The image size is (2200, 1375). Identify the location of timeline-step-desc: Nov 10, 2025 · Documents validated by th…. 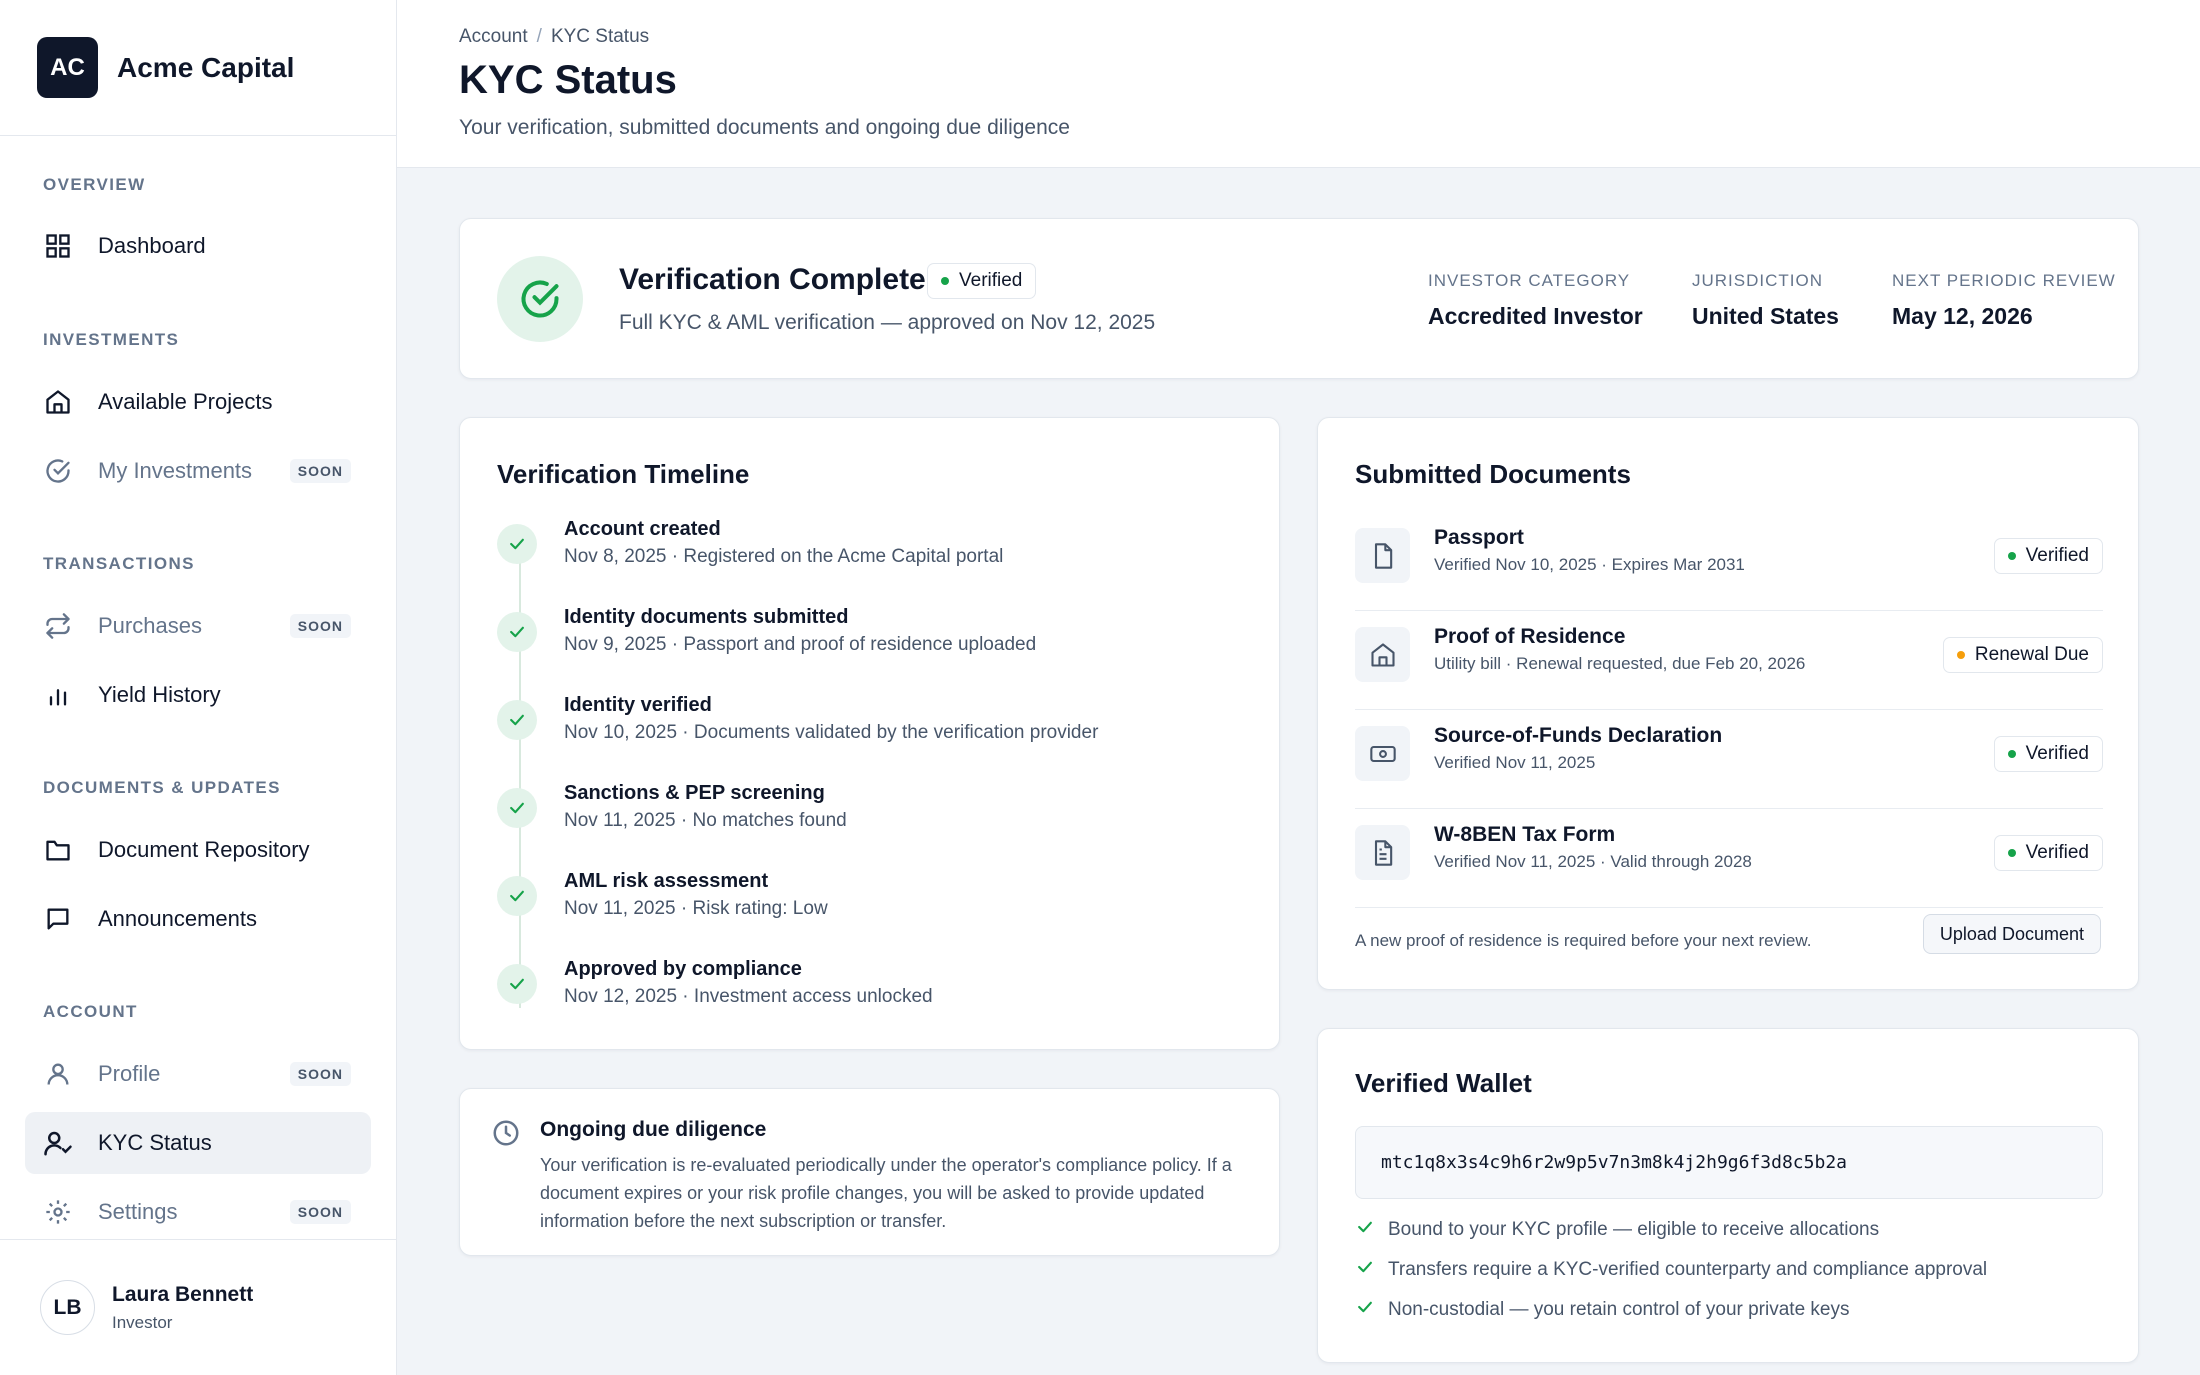
(831, 732).